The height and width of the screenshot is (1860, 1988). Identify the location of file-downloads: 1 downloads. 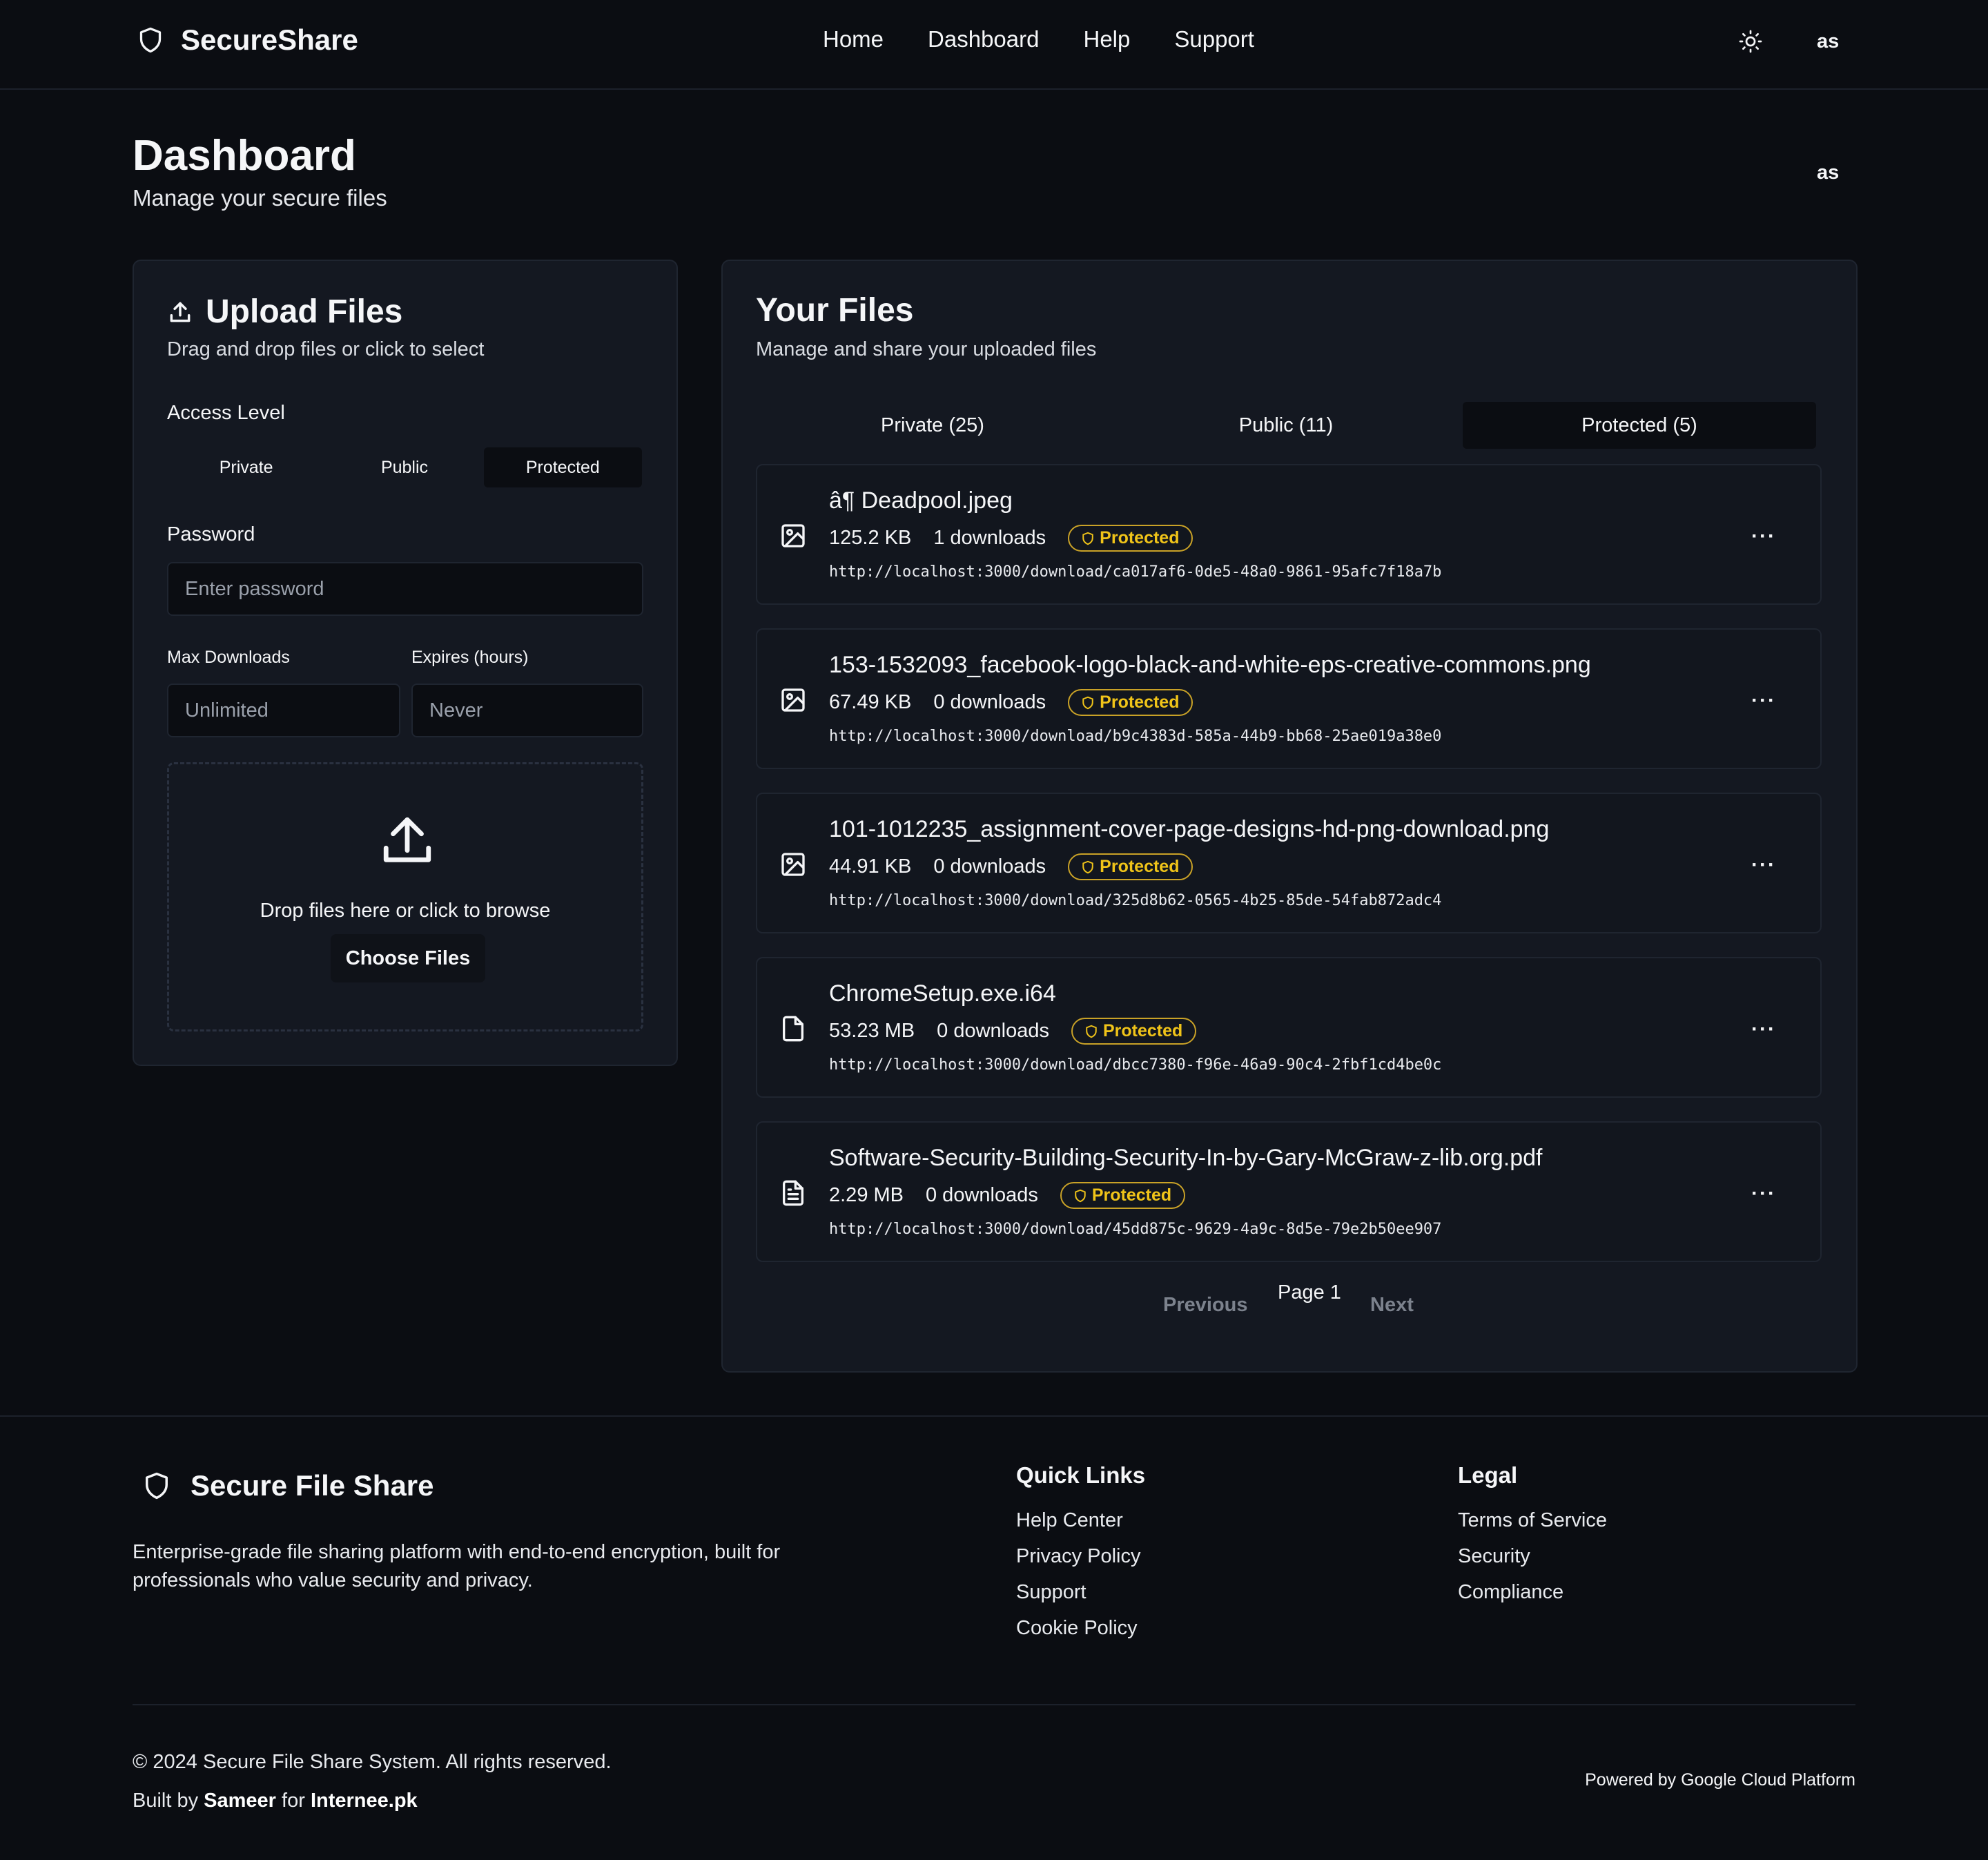
(989, 538).